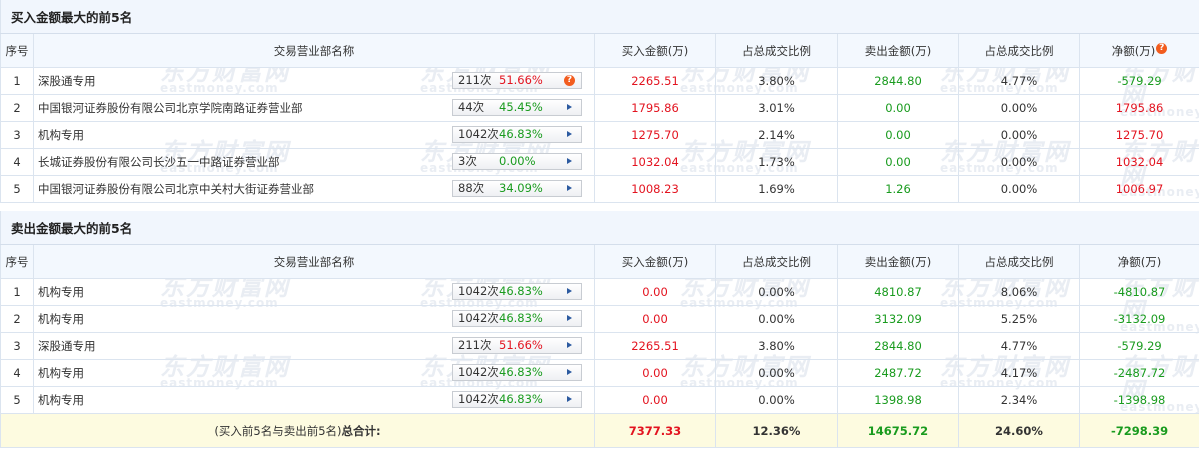  What do you see at coordinates (17, 81) in the screenshot?
I see `row-index: 1` at bounding box center [17, 81].